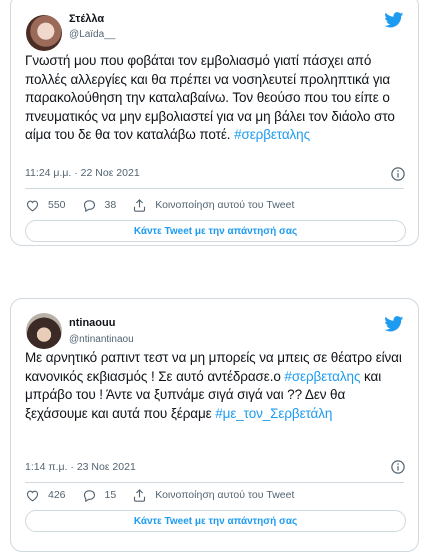  What do you see at coordinates (99, 205) in the screenshot?
I see `reply-action: 38` at bounding box center [99, 205].